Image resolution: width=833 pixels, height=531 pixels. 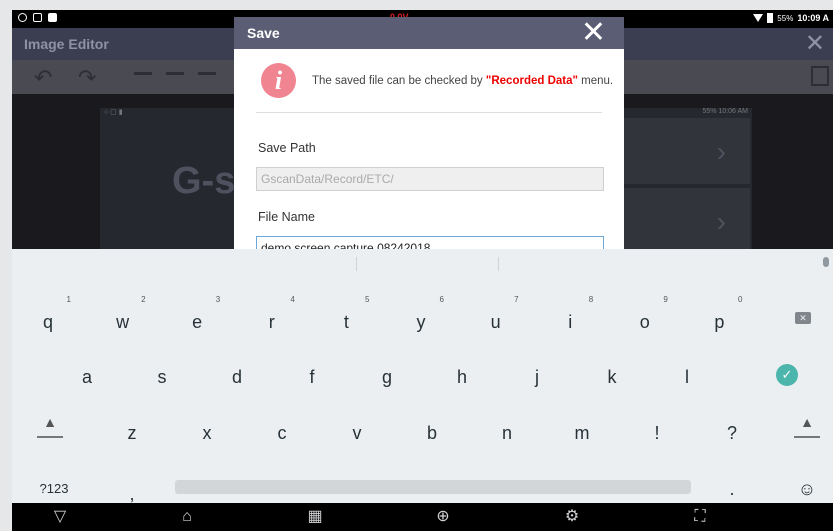 What do you see at coordinates (570, 318) in the screenshot?
I see `key-i: i8` at bounding box center [570, 318].